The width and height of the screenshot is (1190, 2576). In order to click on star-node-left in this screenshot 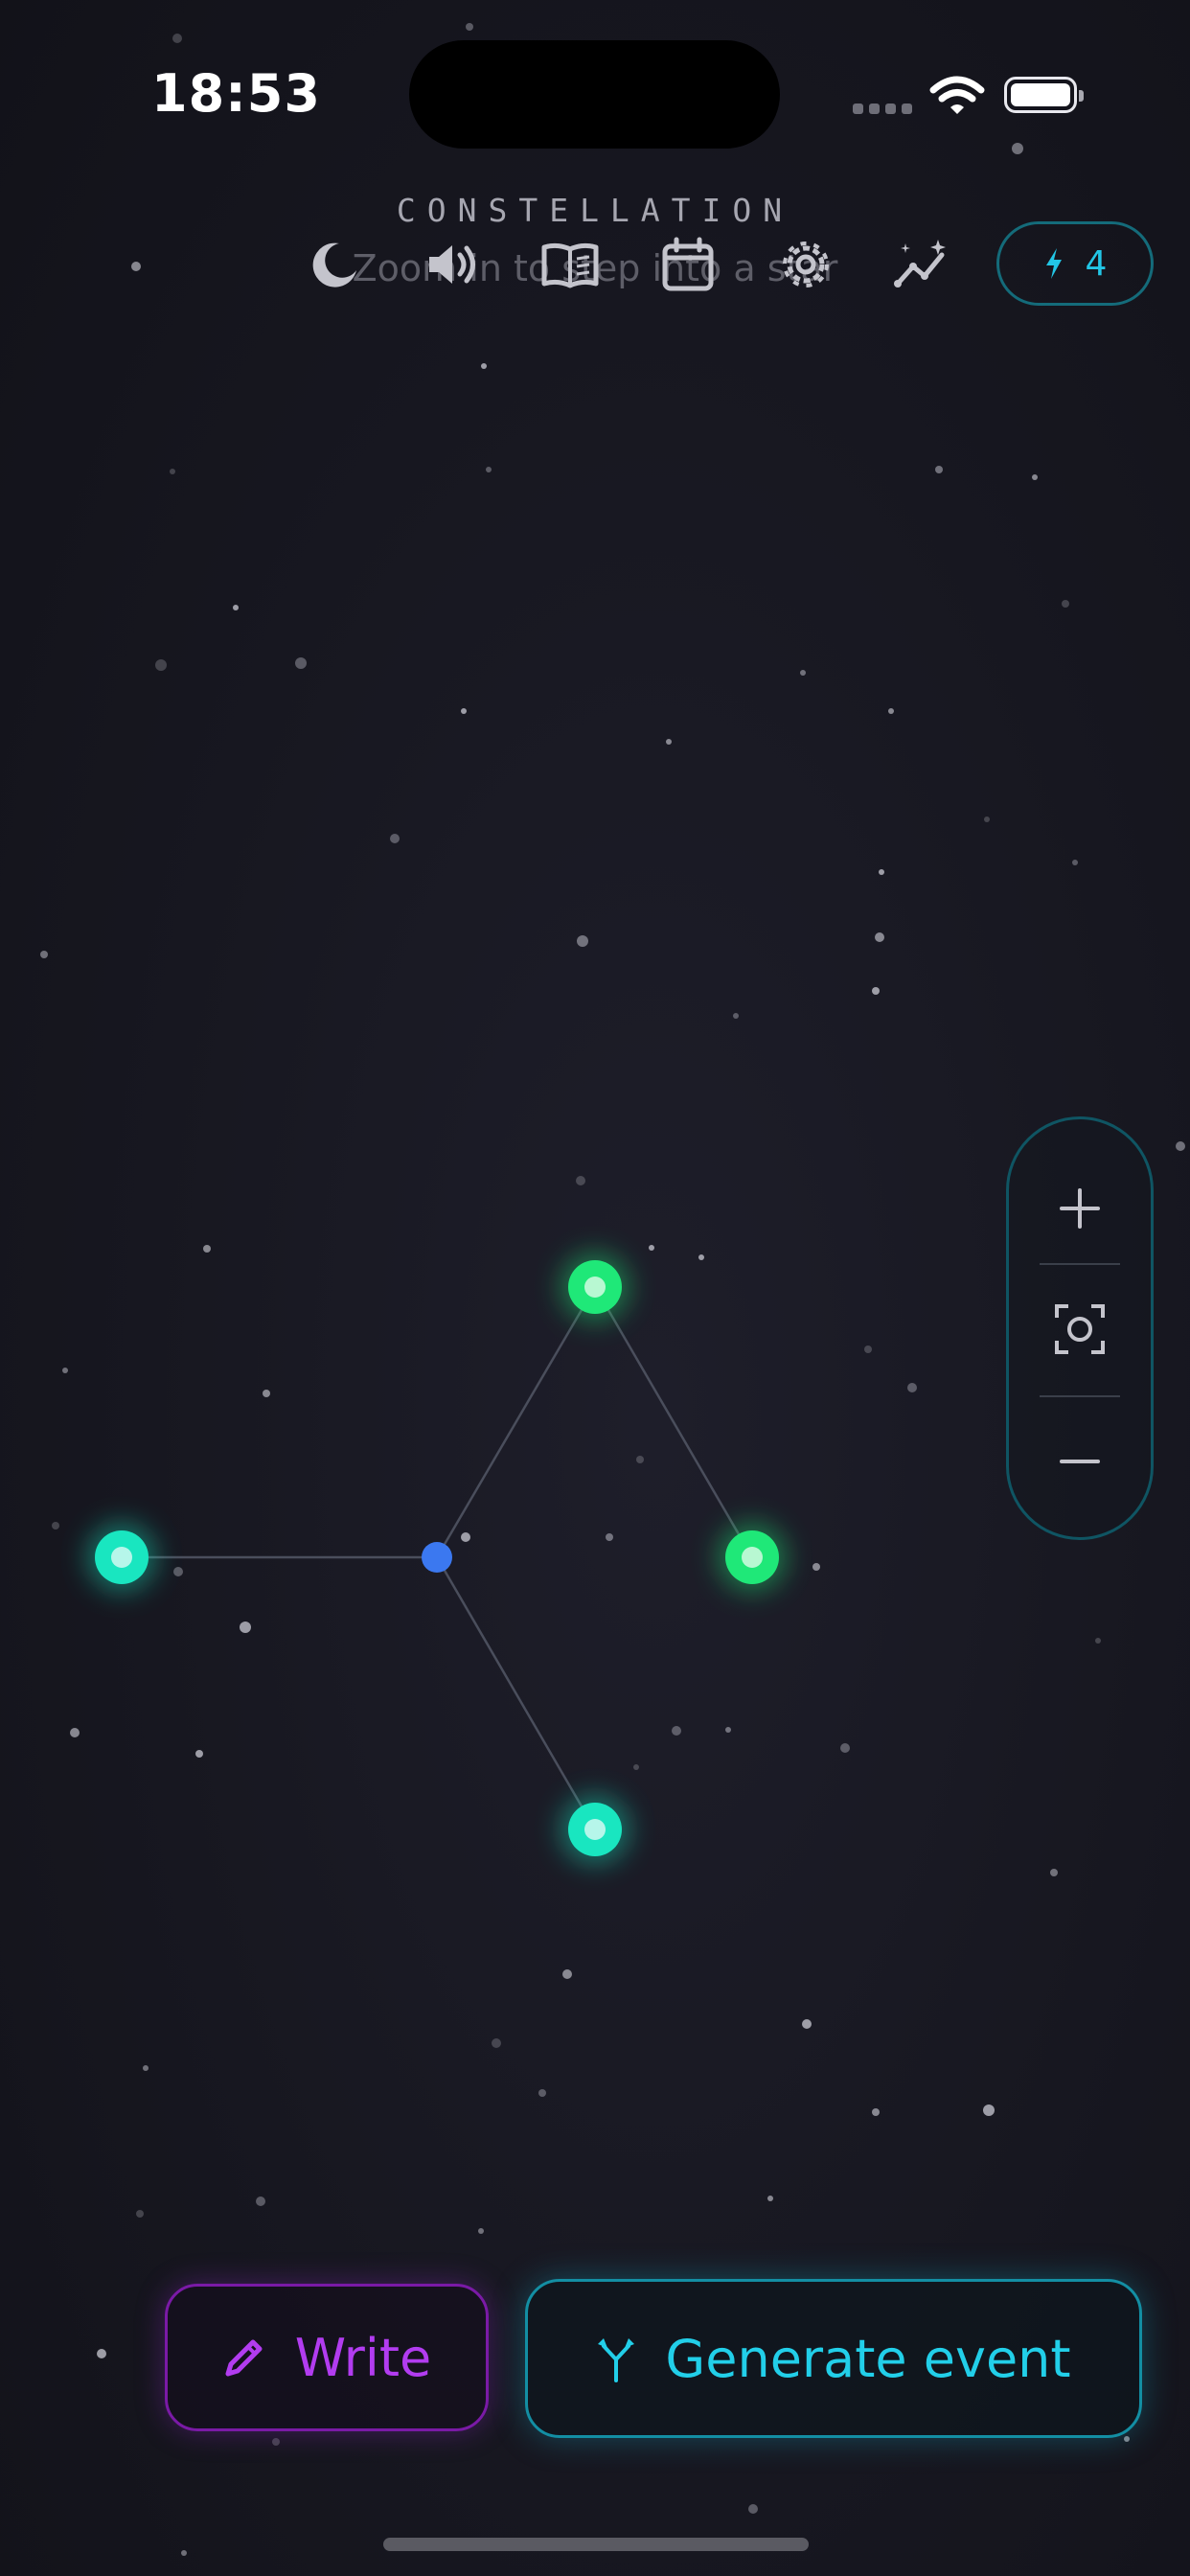, I will do `click(122, 1557)`.